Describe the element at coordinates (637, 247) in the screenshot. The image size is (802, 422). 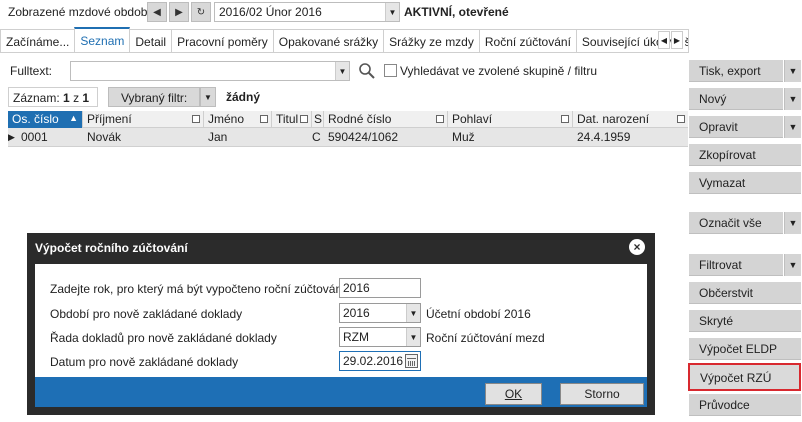
I see `close-icon: ×` at that location.